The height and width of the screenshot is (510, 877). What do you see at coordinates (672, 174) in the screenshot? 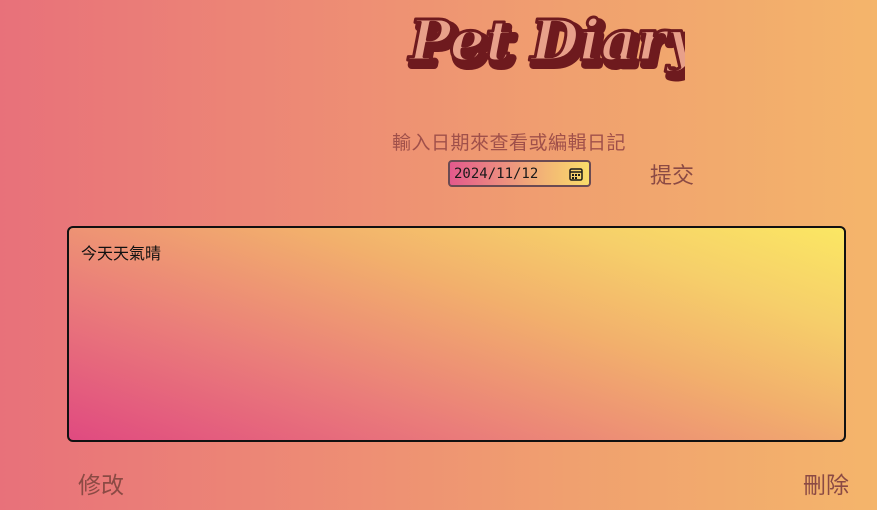
I see `submit-button: 提交` at bounding box center [672, 174].